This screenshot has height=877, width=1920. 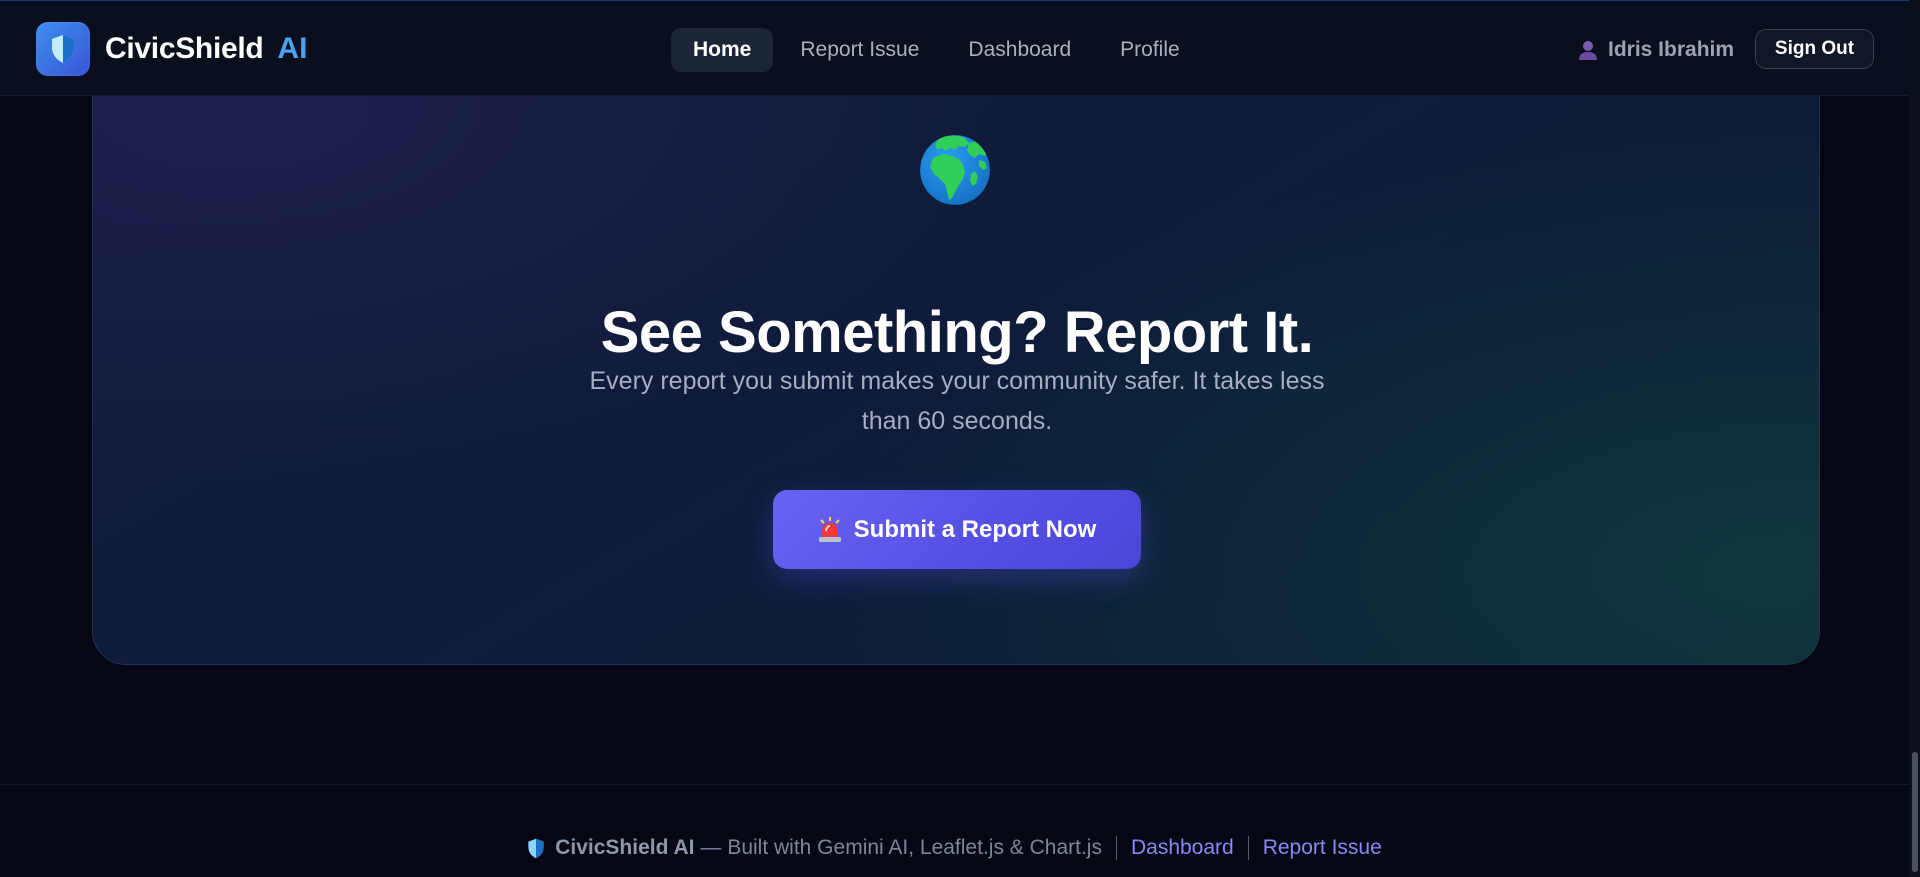 I want to click on shield-logo-icon, so click(x=63, y=49).